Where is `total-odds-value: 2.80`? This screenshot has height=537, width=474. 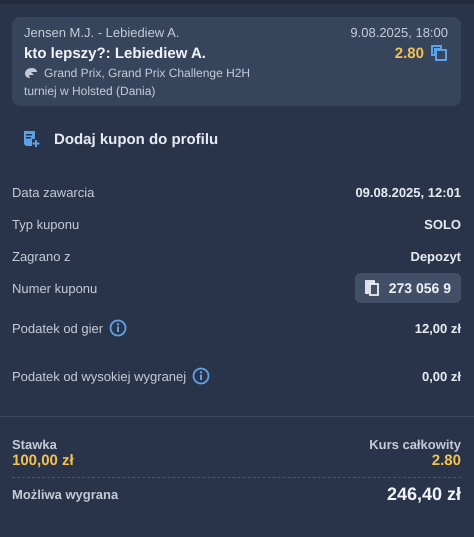 total-odds-value: 2.80 is located at coordinates (446, 460).